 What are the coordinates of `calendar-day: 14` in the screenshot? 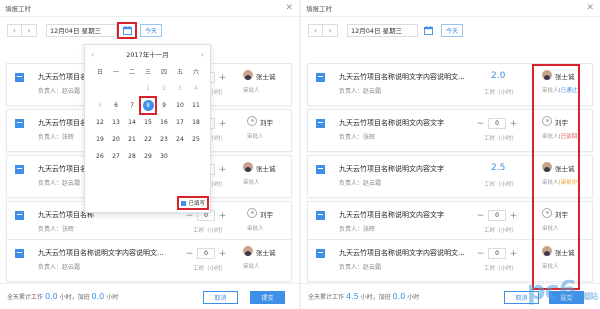 It's located at (132, 122).